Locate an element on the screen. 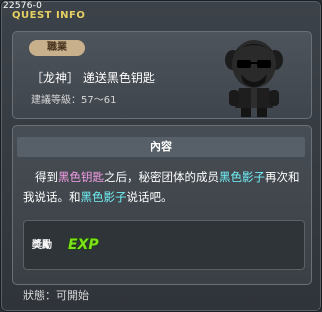 Image resolution: width=322 pixels, height=312 pixels. npc-portrait is located at coordinates (254, 78).